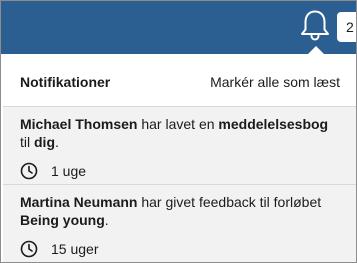  What do you see at coordinates (27, 142) in the screenshot?
I see `notification-text-part: til` at bounding box center [27, 142].